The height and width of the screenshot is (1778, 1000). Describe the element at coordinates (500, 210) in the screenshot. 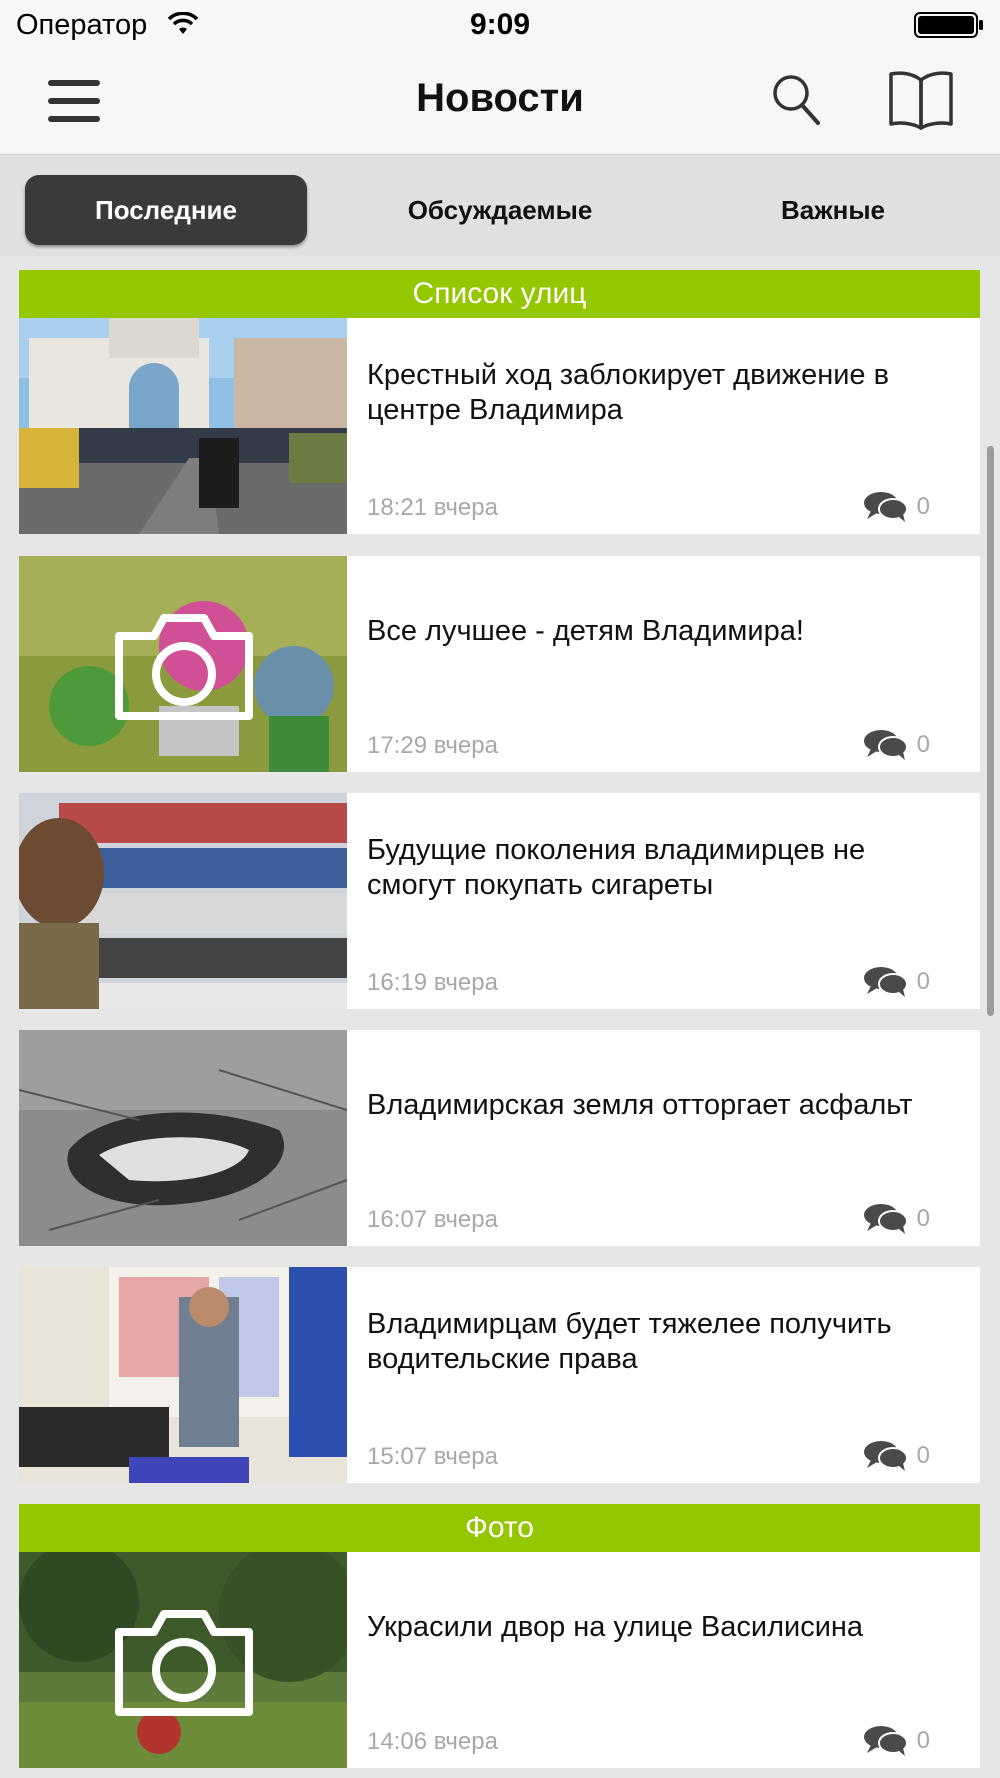

I see `tab-discussed: Обсуждаемые` at that location.